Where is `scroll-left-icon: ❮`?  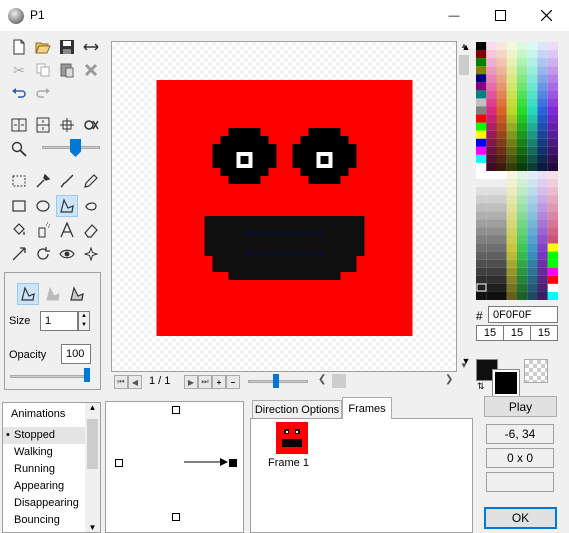
scroll-left-icon: ❮ is located at coordinates (322, 379).